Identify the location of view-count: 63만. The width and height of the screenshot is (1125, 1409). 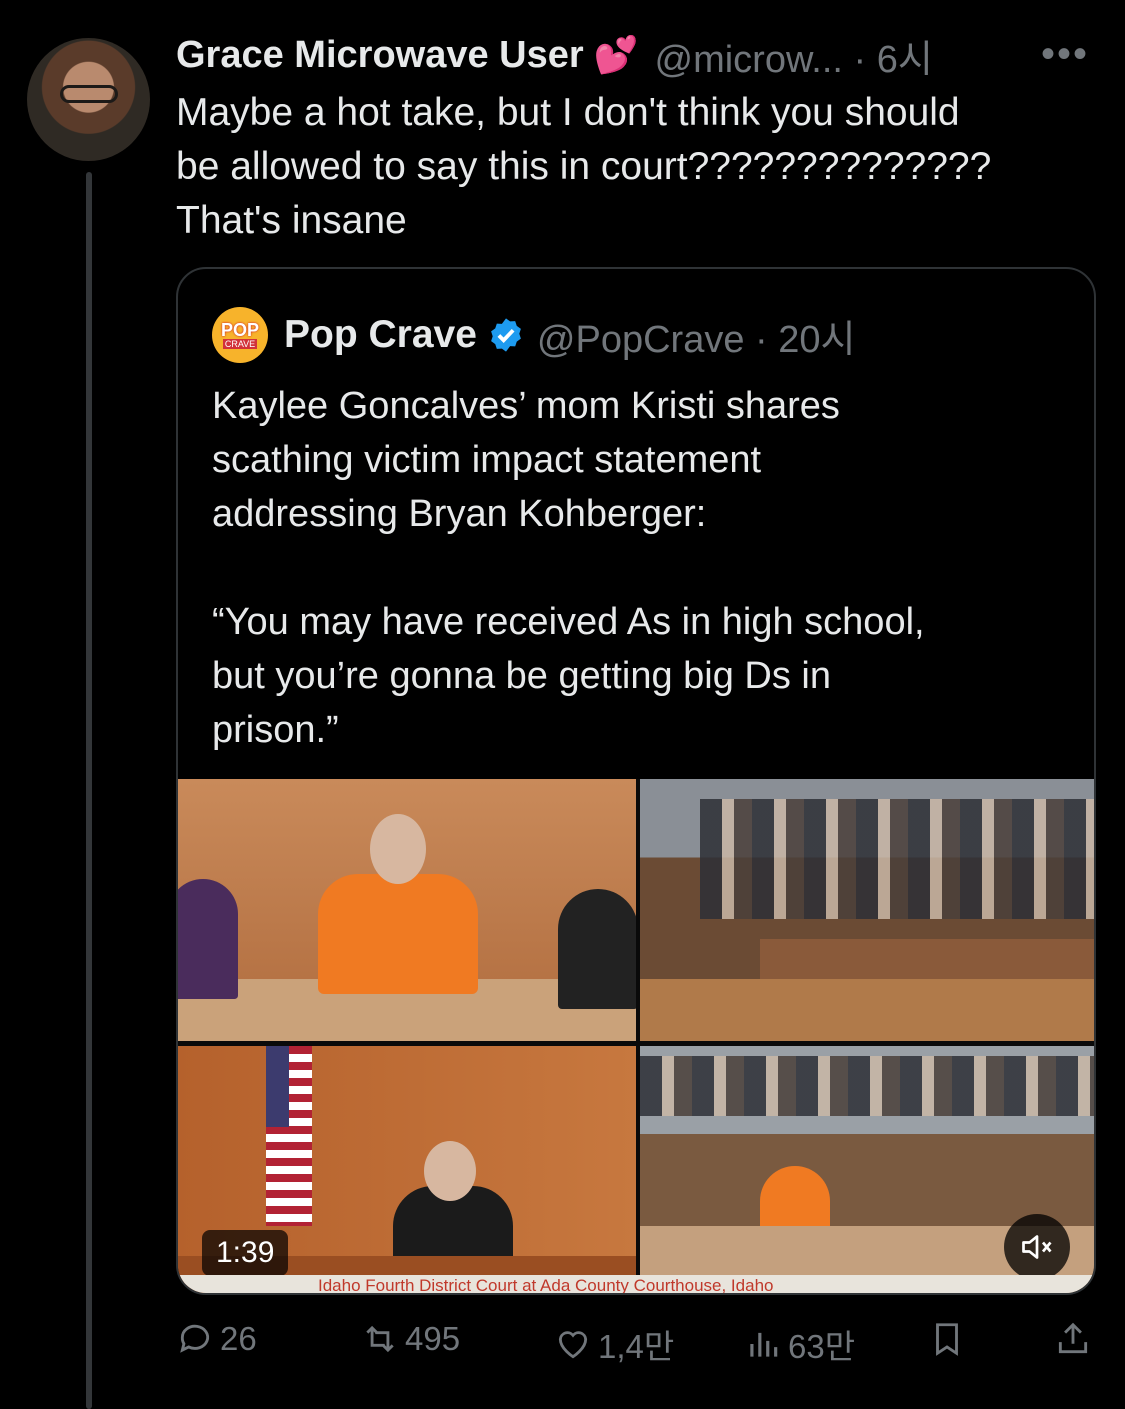
(822, 1346).